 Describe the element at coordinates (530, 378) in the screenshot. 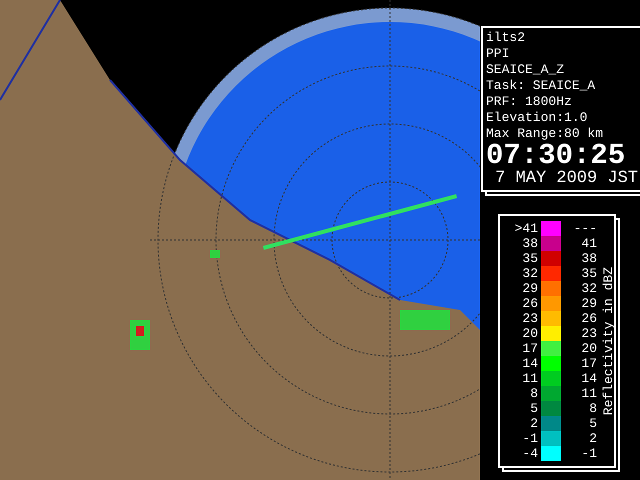

I see `legend-low-value: 11` at that location.